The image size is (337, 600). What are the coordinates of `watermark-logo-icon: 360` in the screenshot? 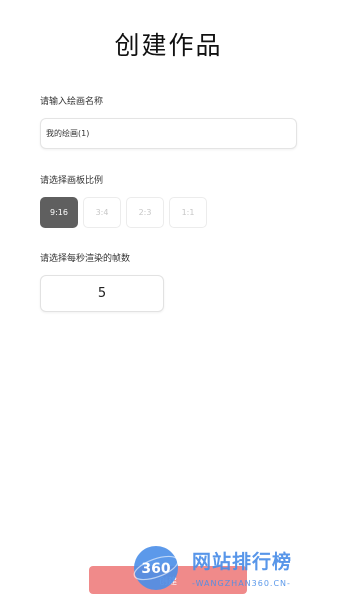 It's located at (156, 568).